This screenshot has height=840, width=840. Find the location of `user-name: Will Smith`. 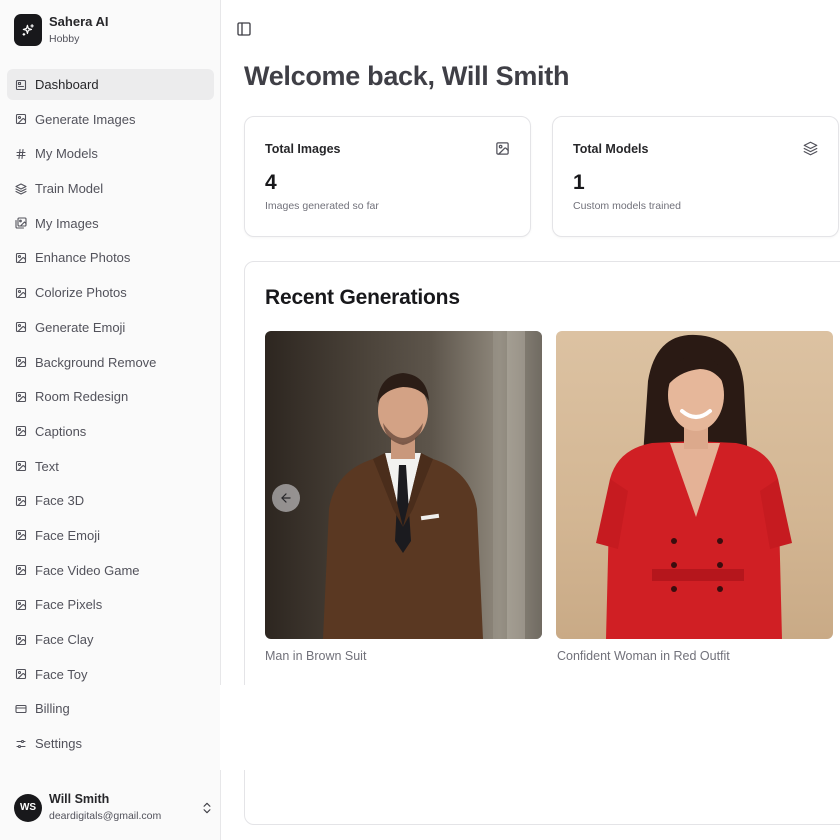

user-name: Will Smith is located at coordinates (79, 799).